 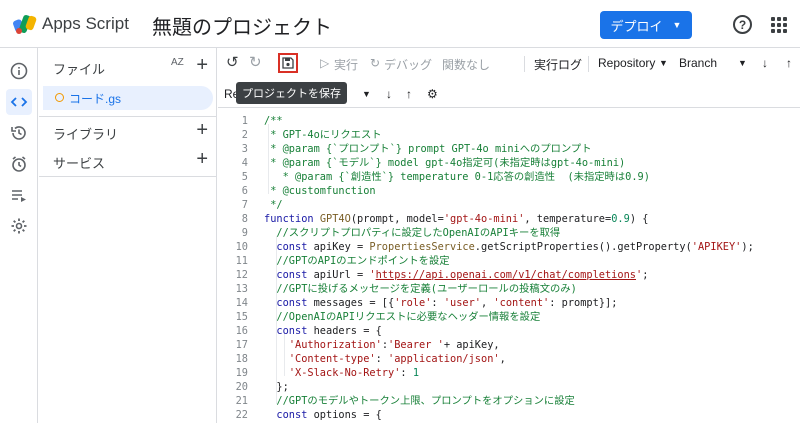 What do you see at coordinates (405, 401) in the screenshot?
I see `code-line: 21 //GPTのモデルやトークン上限、プロンプトをオプションに設定` at bounding box center [405, 401].